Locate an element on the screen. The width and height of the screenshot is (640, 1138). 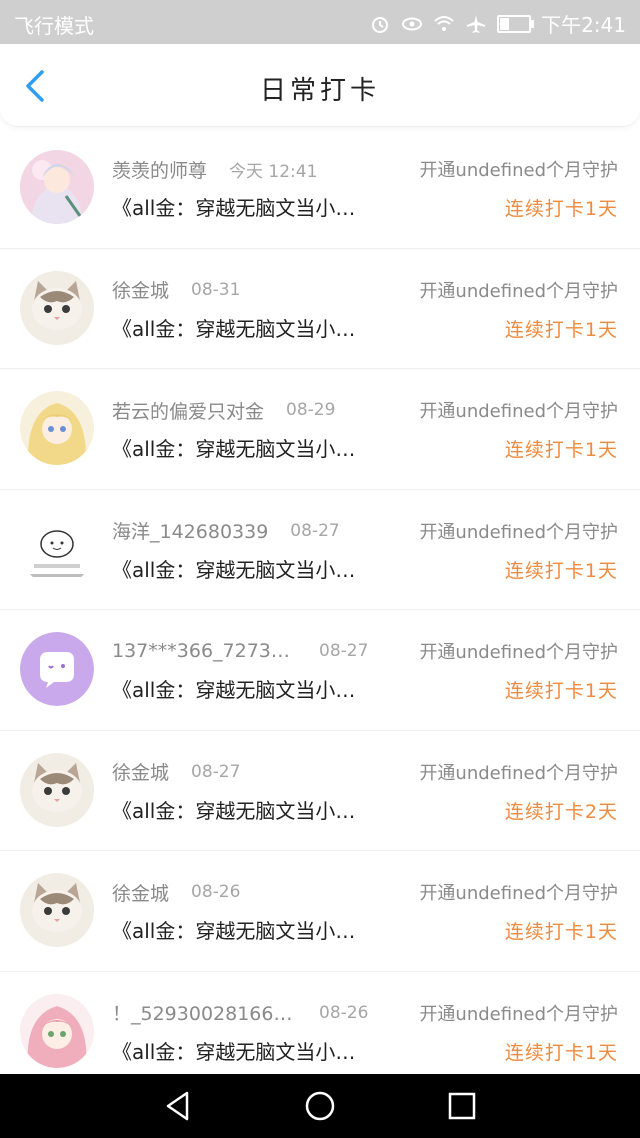
user-name: 若云的偏爱只对金 is located at coordinates (188, 410).